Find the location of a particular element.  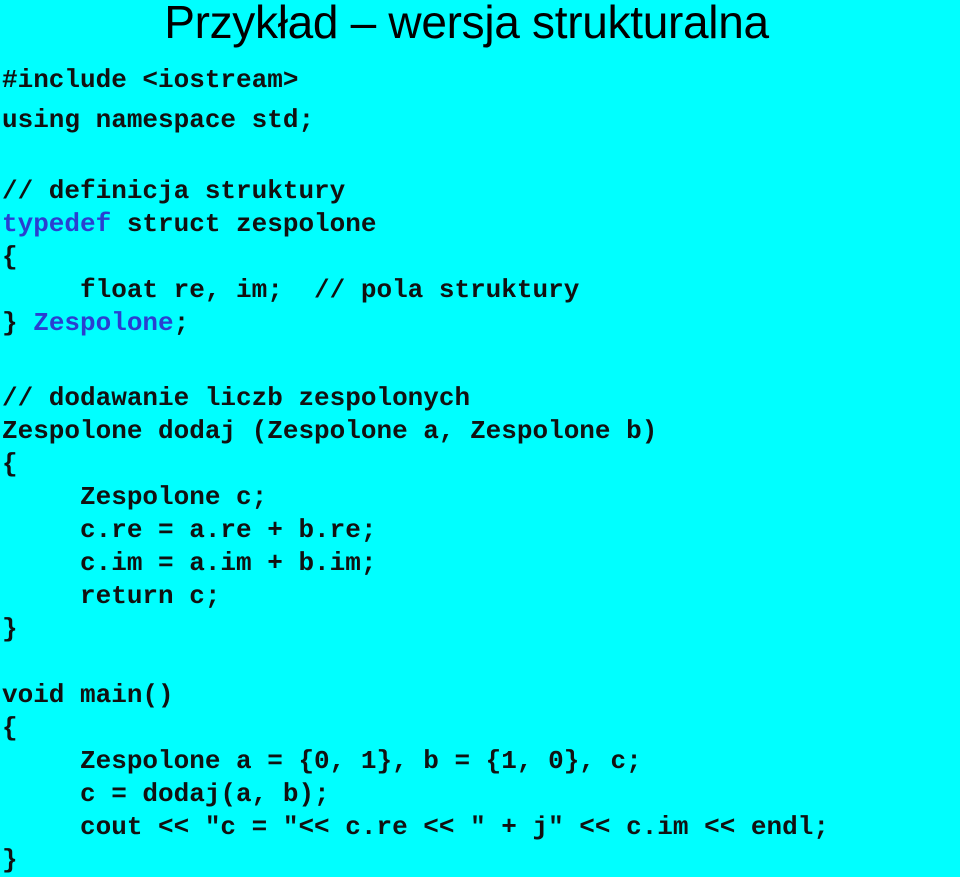

code-line-close-brace-3: } is located at coordinates (10, 860).